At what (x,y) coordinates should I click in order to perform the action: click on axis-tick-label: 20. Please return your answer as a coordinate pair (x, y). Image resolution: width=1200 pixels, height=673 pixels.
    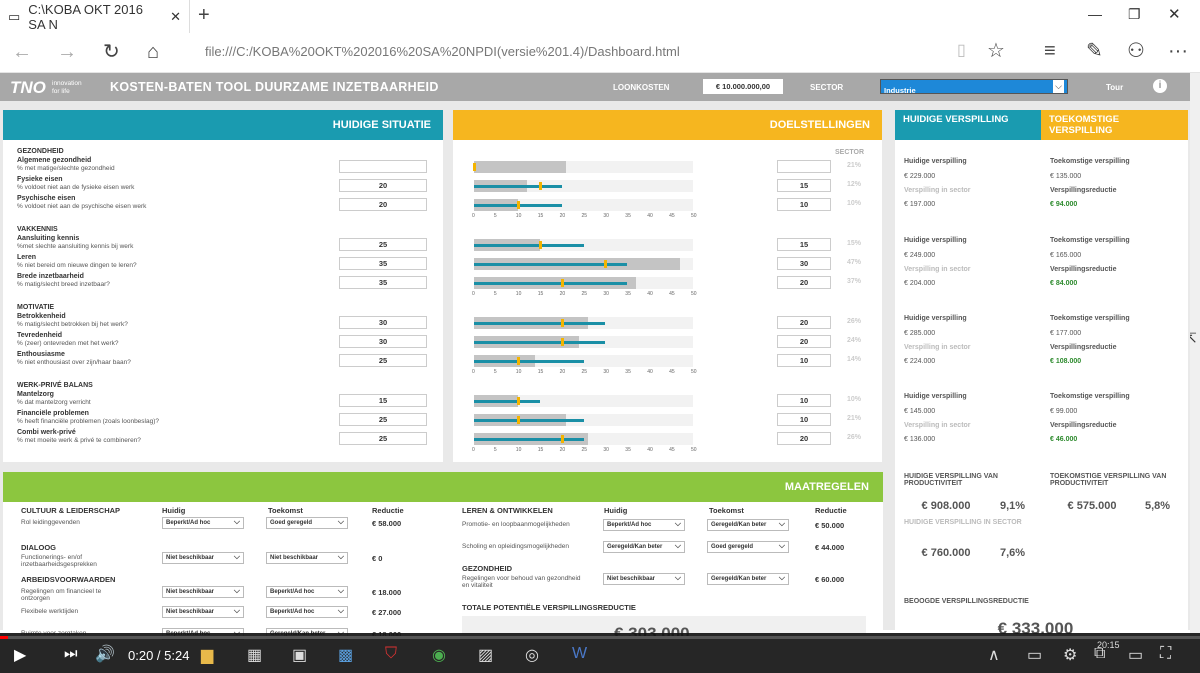
    Looking at the image, I should click on (562, 294).